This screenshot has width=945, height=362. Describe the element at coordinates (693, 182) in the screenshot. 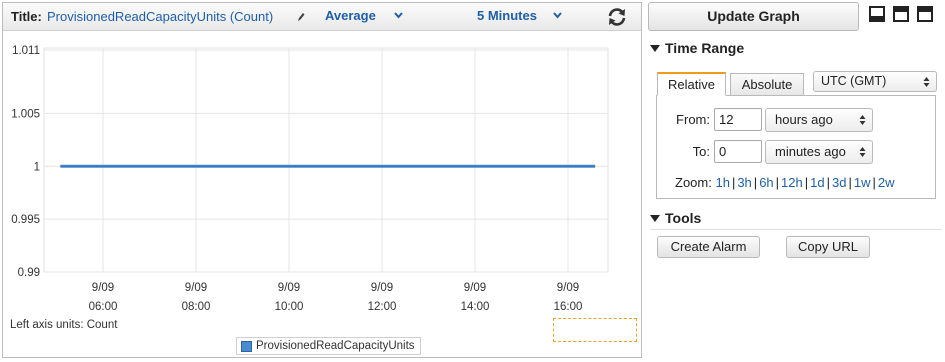

I see `zoom-label: Zoom:` at that location.